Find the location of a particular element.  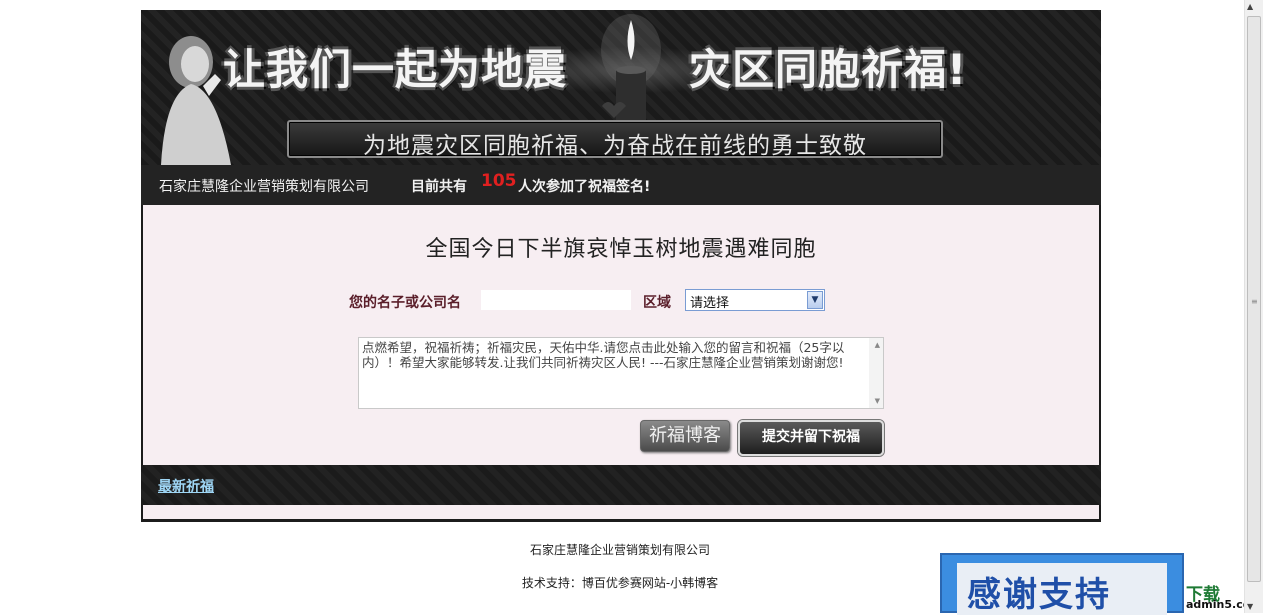

scroll-up-icon: ▲ is located at coordinates (877, 345).